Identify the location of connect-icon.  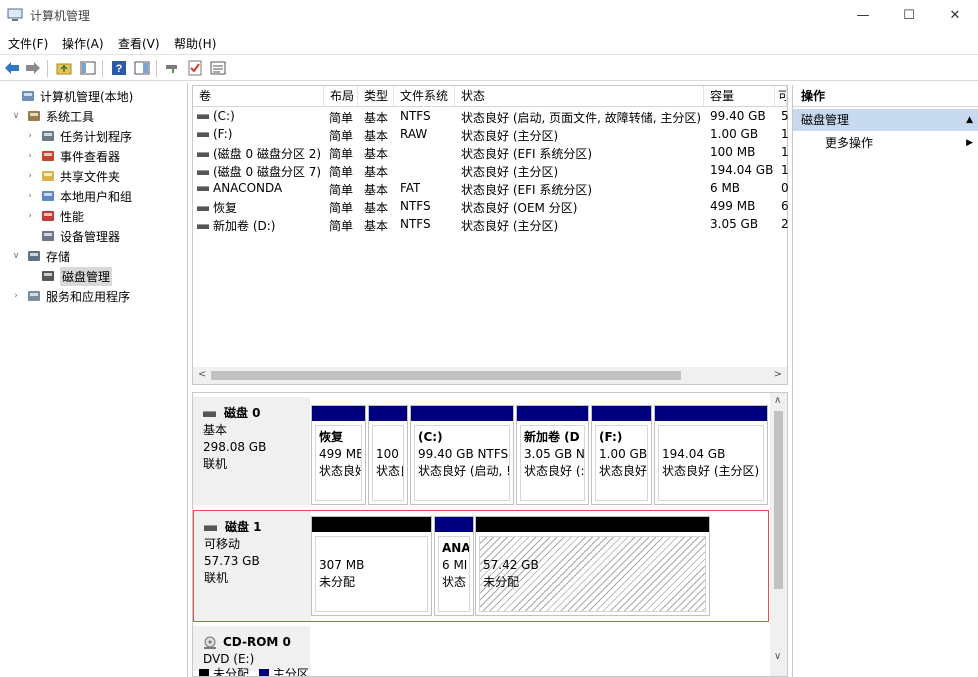
(172, 68).